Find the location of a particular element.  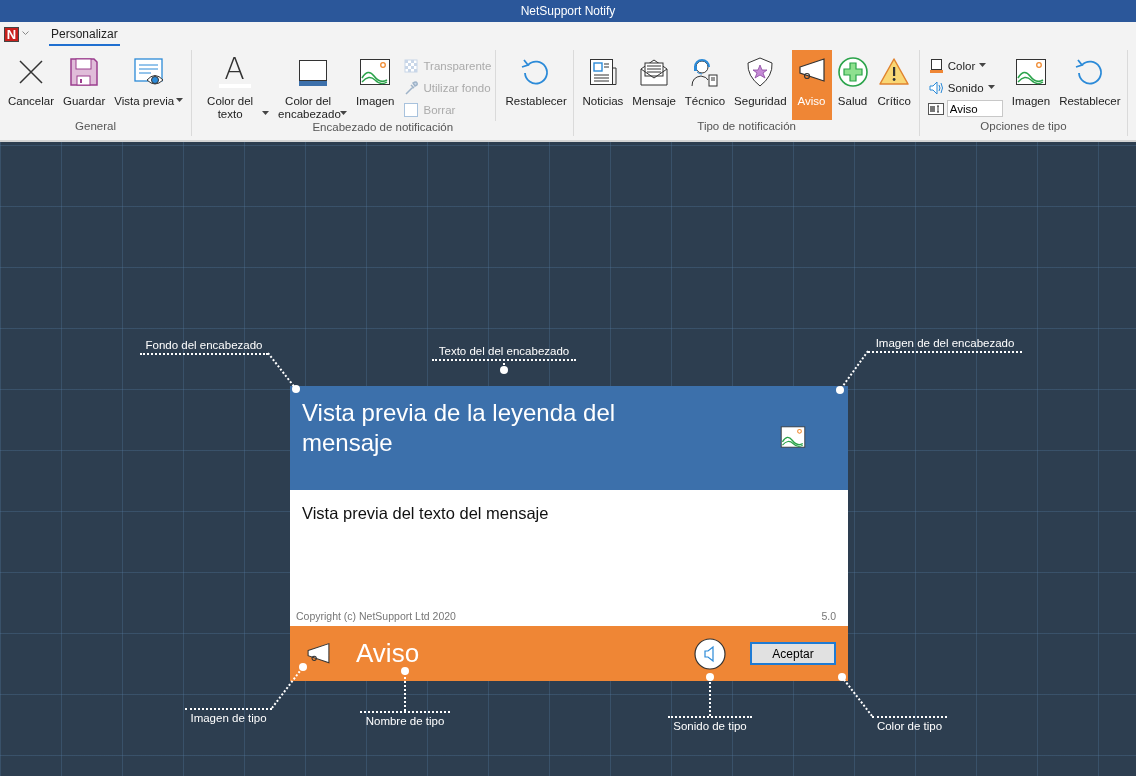

eye-document-icon is located at coordinates (148, 72).